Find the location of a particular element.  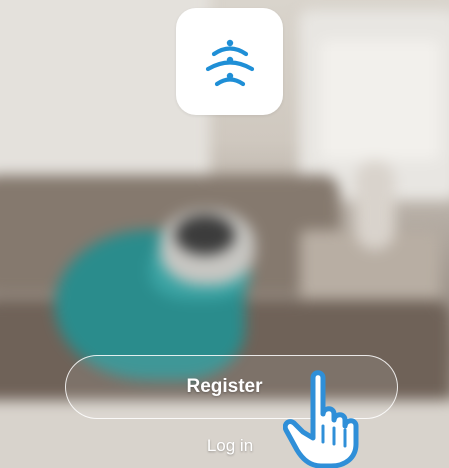

login-link-label: Log in is located at coordinates (230, 445).